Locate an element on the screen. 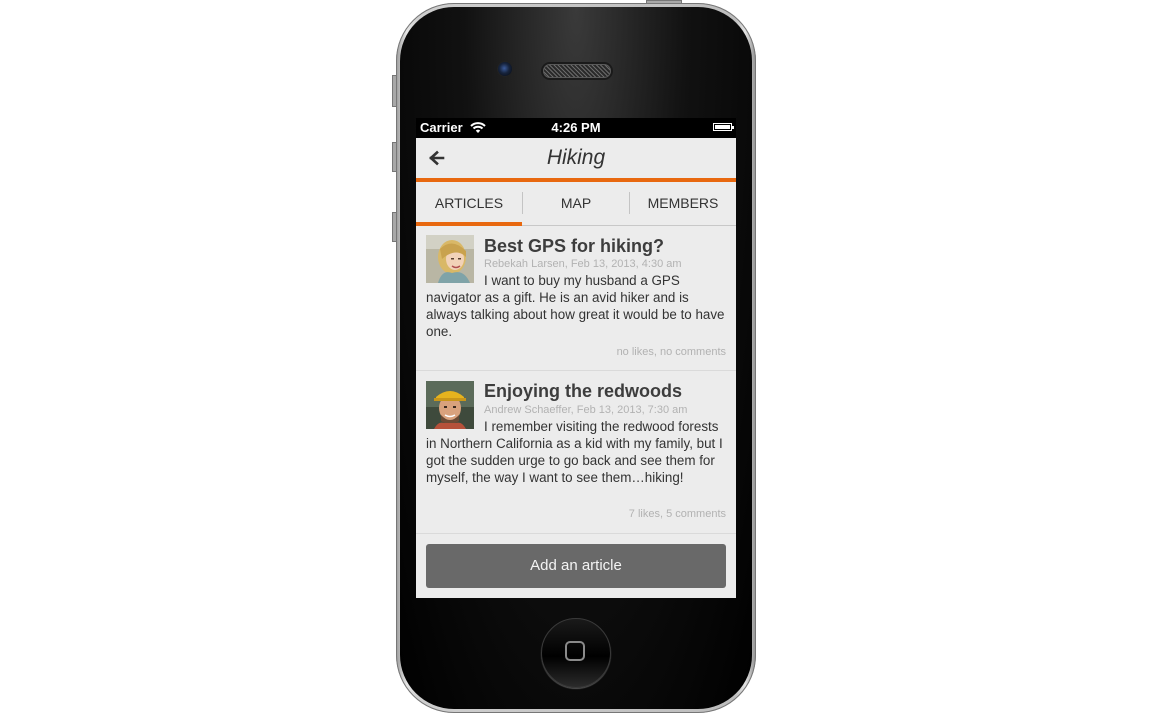 This screenshot has height=716, width=1152. tab-bar: ARTICLES MAP MEMBERS is located at coordinates (576, 204).